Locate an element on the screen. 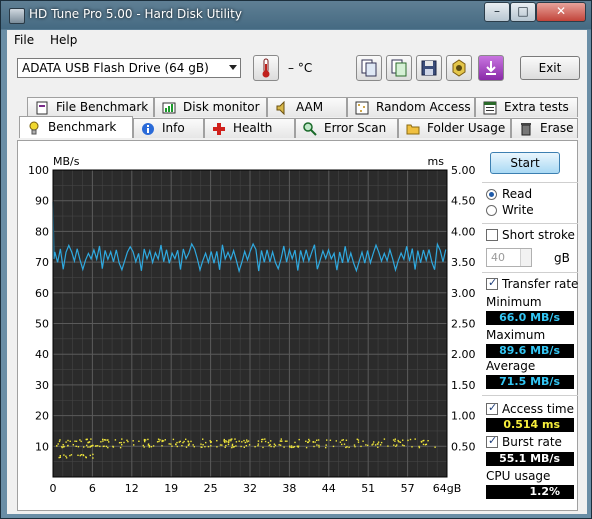  tab-random-access: Random Access is located at coordinates (411, 107).